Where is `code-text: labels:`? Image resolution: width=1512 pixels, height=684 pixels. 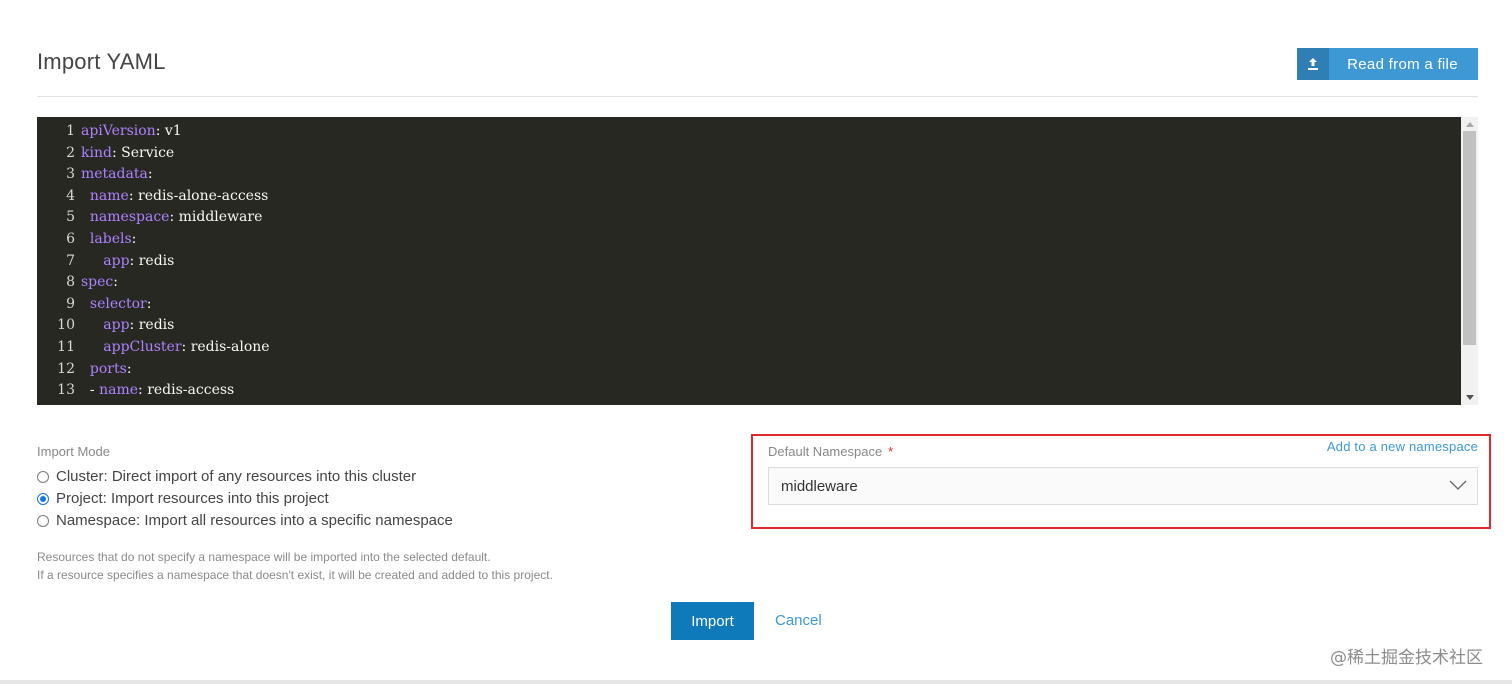
code-text: labels: is located at coordinates (108, 239).